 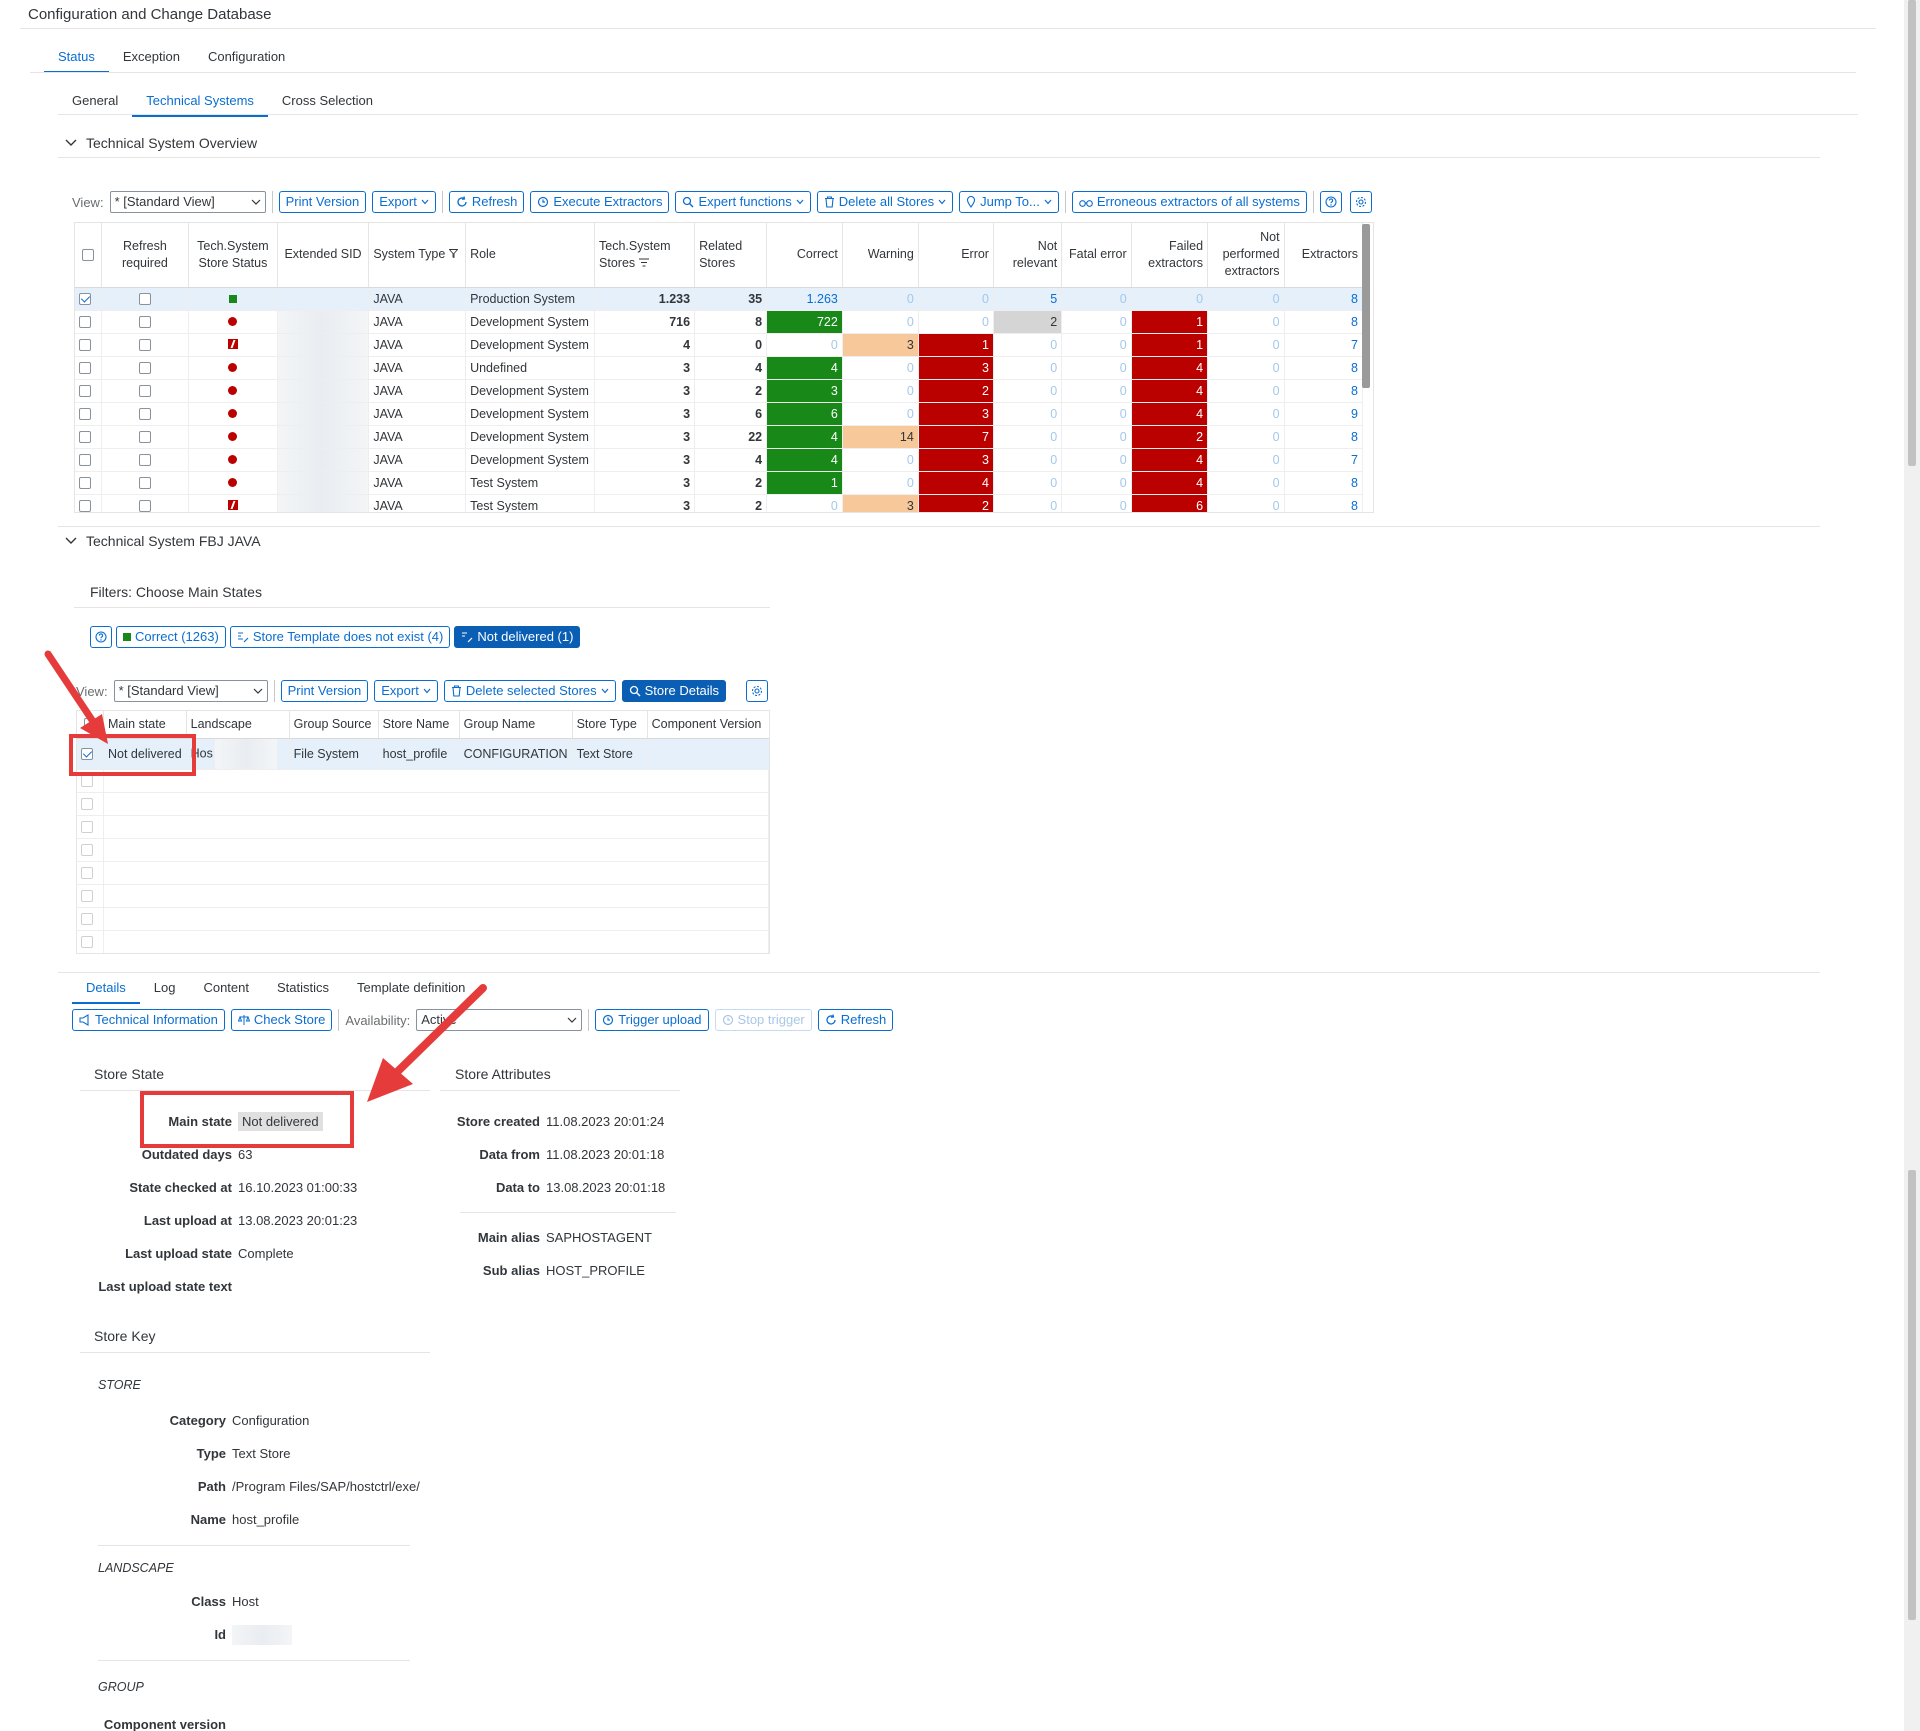 I want to click on col-extractors: Extractors, so click(x=1324, y=255).